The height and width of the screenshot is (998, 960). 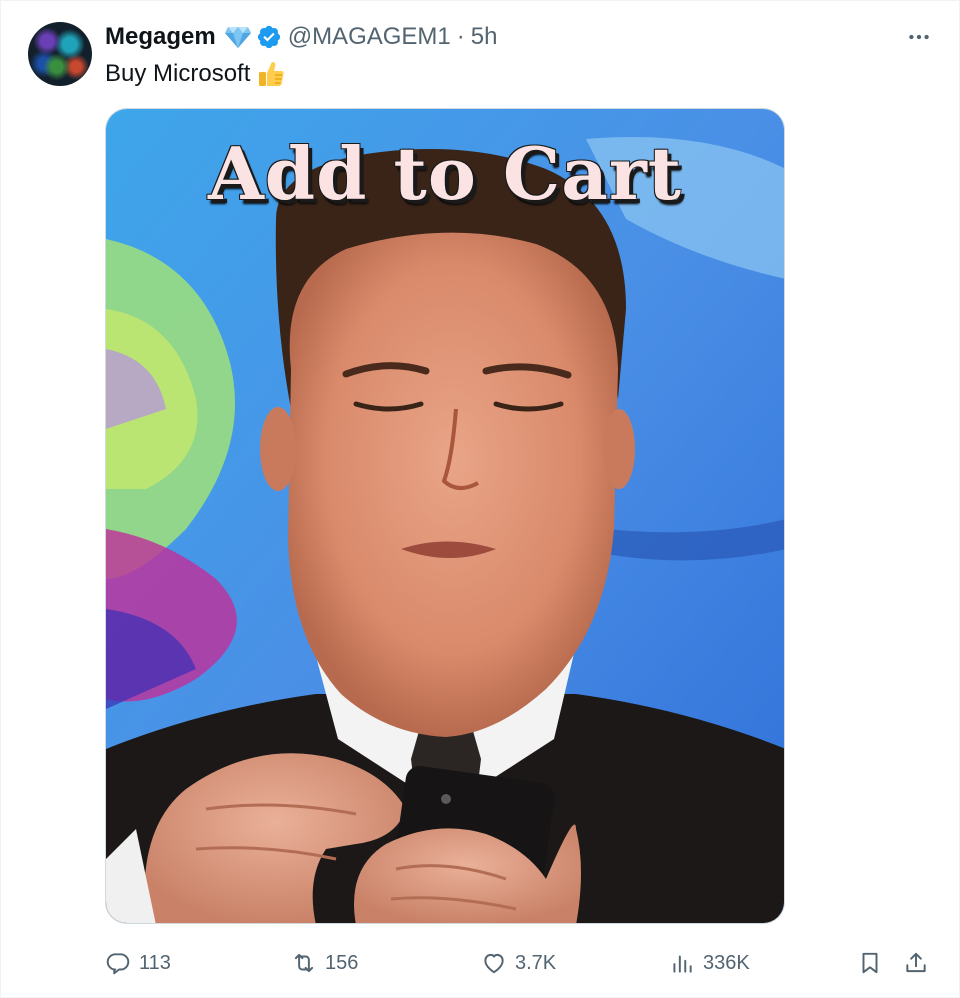 I want to click on reply-button: 113, so click(x=138, y=963).